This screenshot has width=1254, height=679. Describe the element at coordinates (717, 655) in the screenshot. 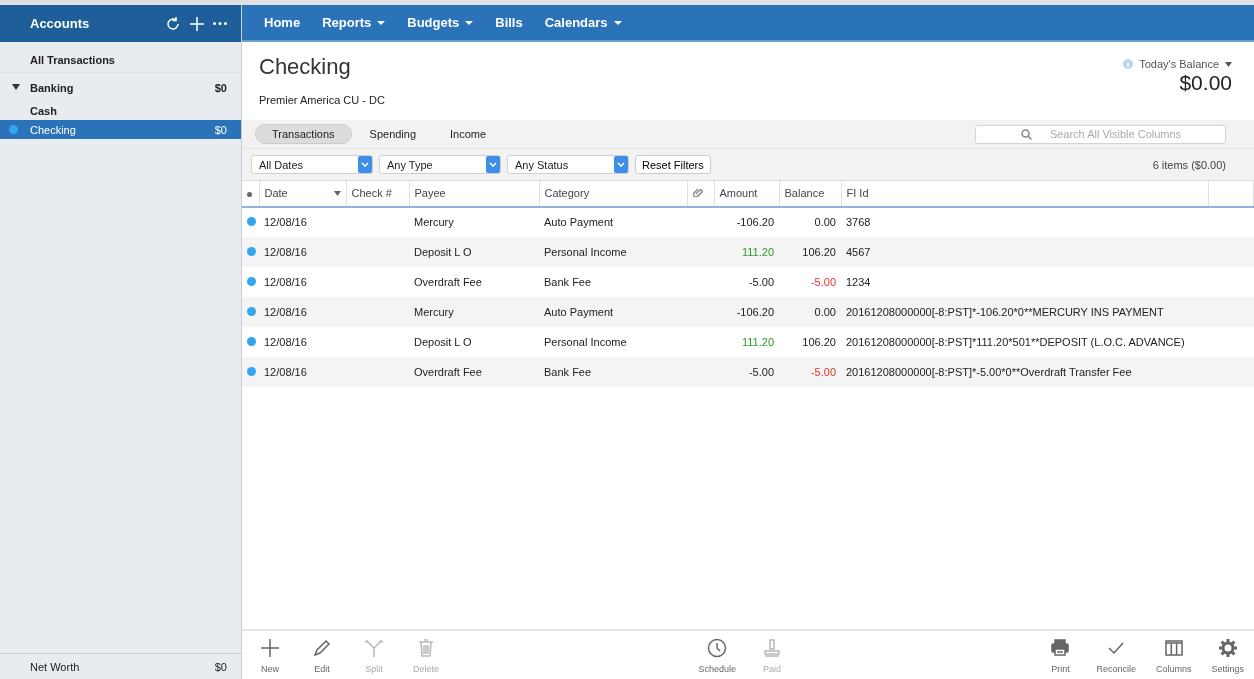

I see `toolbar-button: Schedule` at that location.